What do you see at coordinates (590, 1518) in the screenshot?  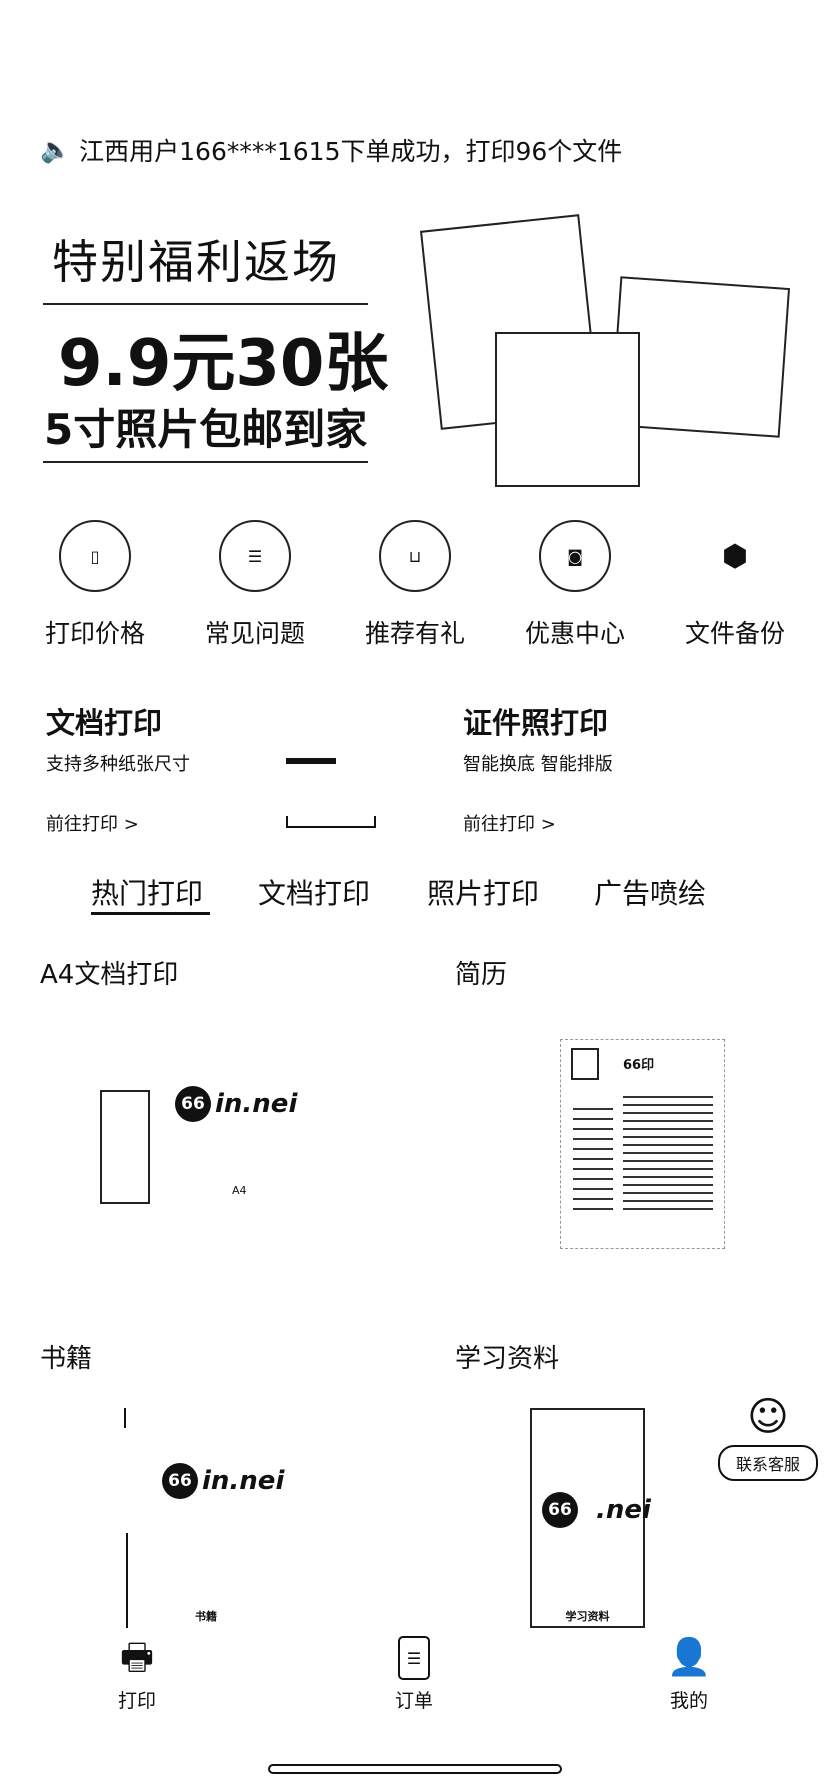 I see `study-thumbnail: 66 .nei 学习资料` at bounding box center [590, 1518].